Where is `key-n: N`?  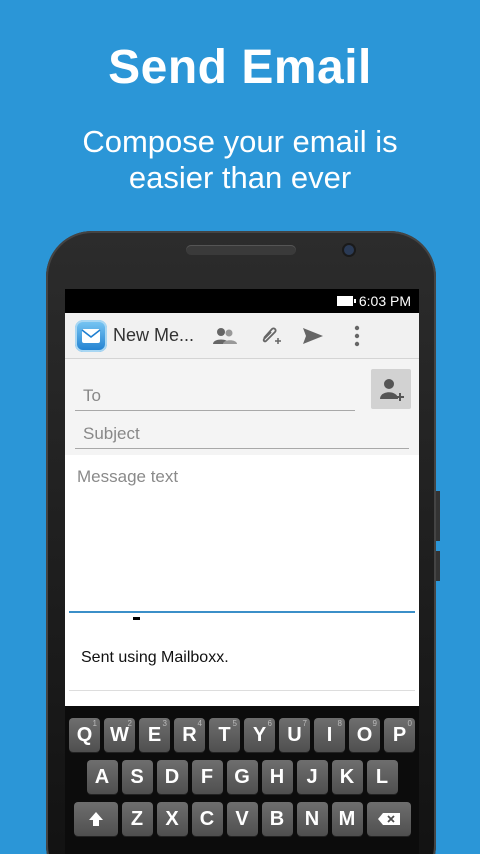 key-n: N is located at coordinates (312, 819).